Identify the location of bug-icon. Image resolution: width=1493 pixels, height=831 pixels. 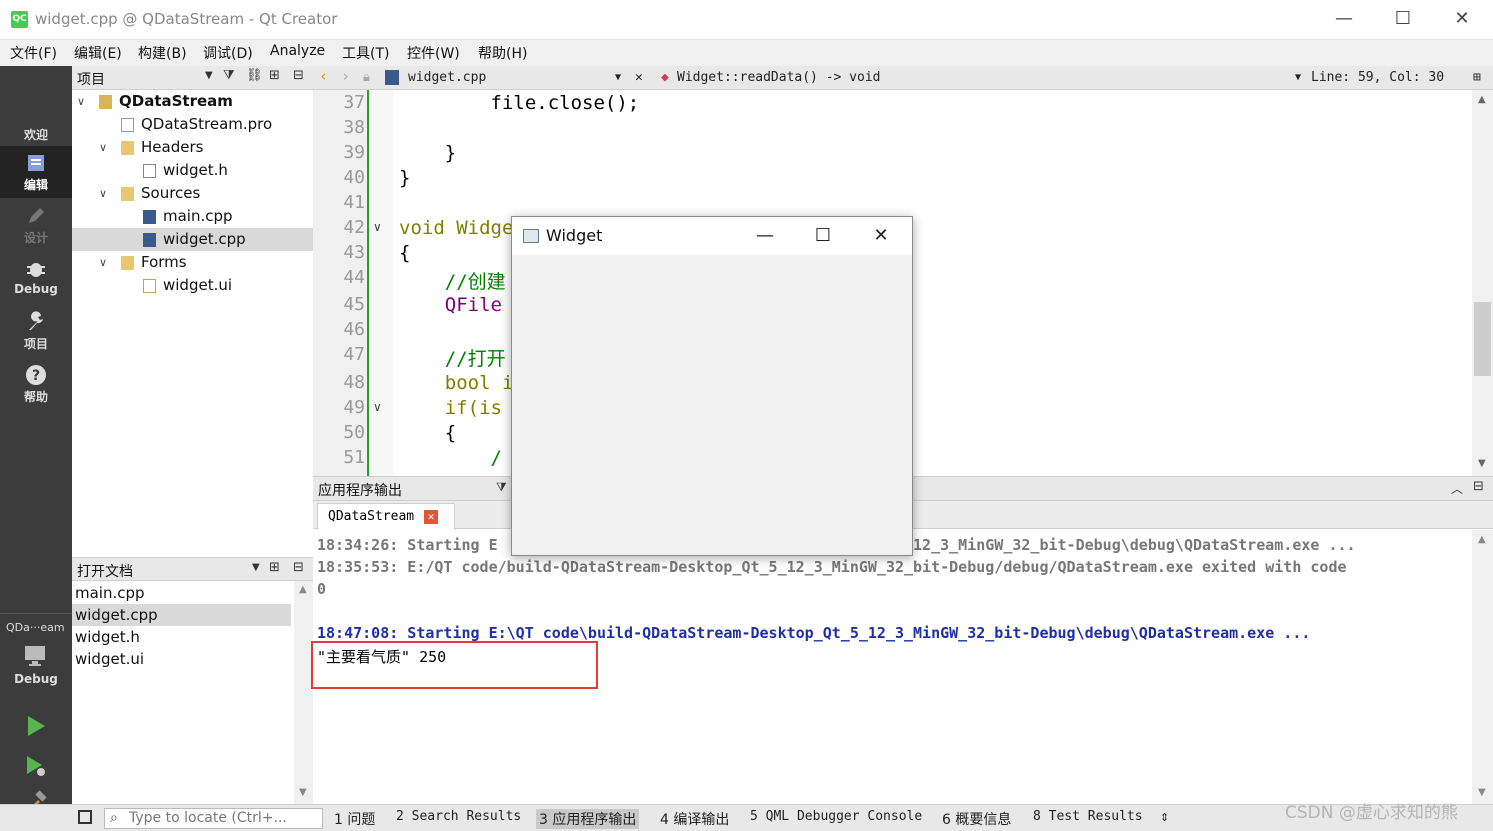
(36, 270).